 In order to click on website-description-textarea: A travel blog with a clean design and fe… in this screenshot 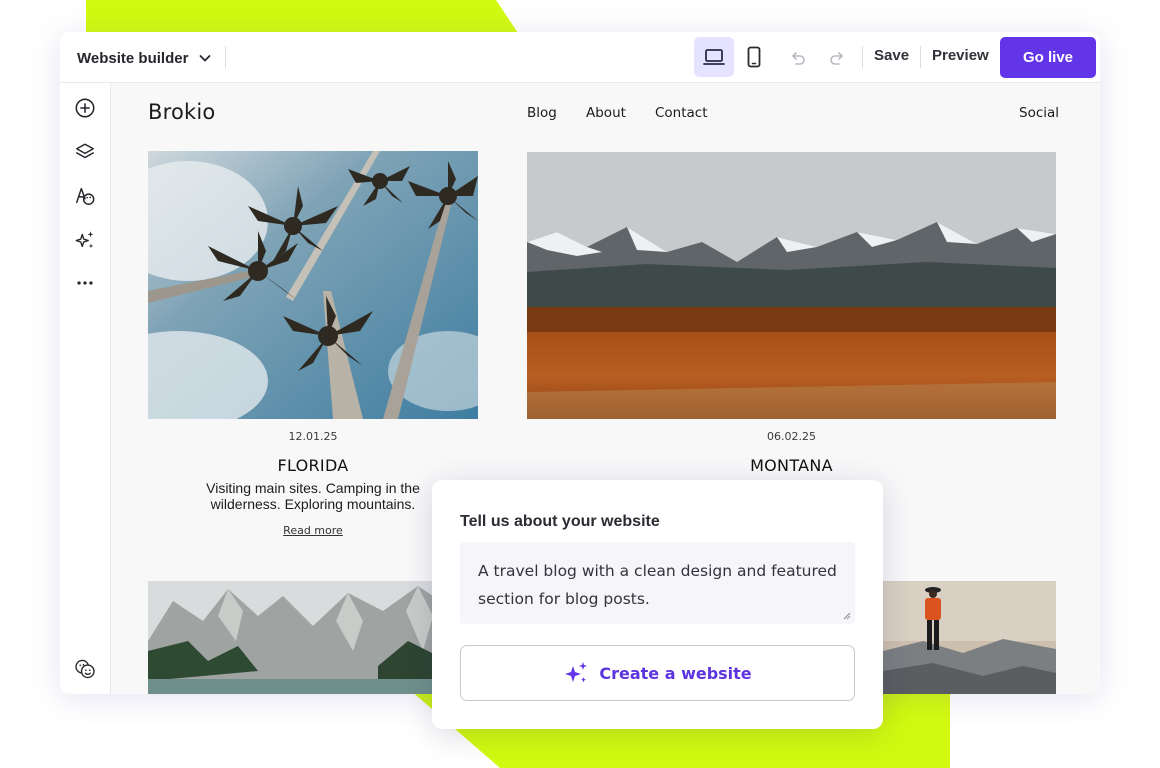, I will do `click(657, 583)`.